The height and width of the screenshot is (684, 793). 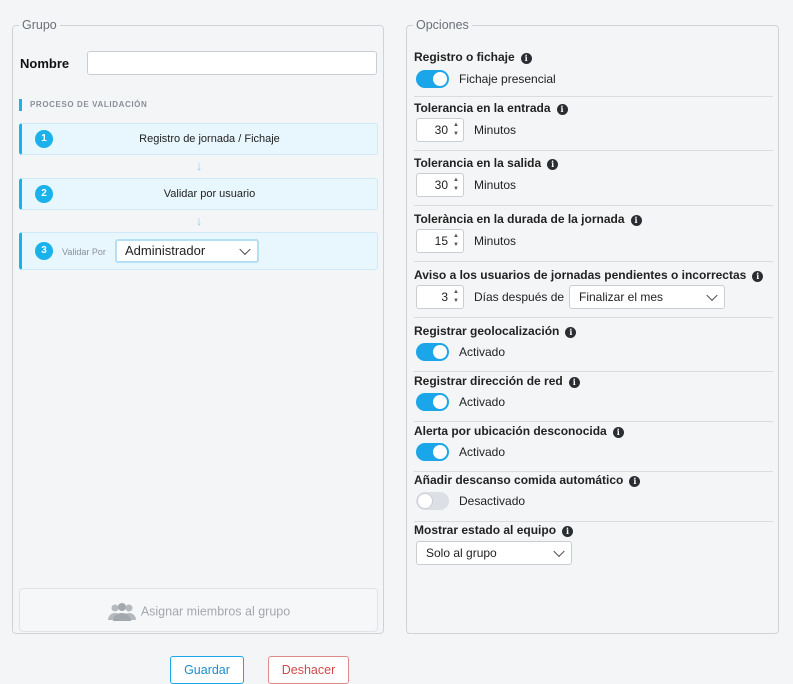 What do you see at coordinates (39, 25) in the screenshot?
I see `grupo-legend: Grupo` at bounding box center [39, 25].